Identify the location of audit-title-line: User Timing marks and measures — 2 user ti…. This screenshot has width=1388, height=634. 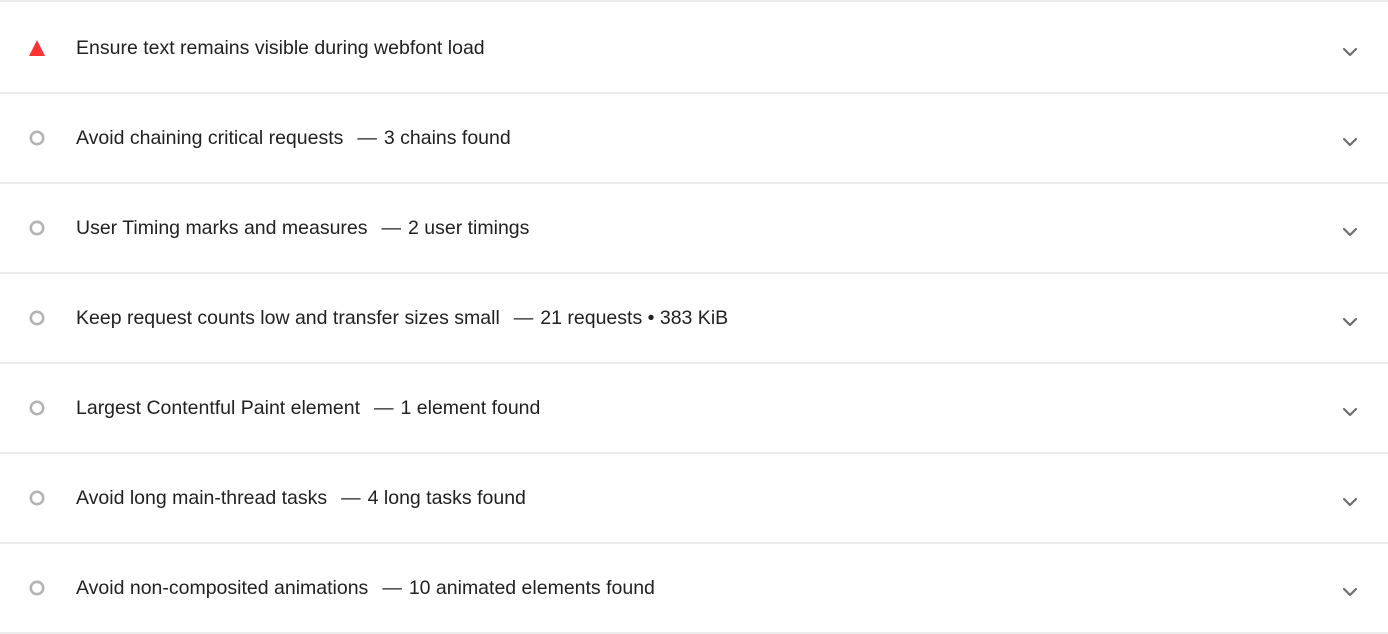
(302, 228).